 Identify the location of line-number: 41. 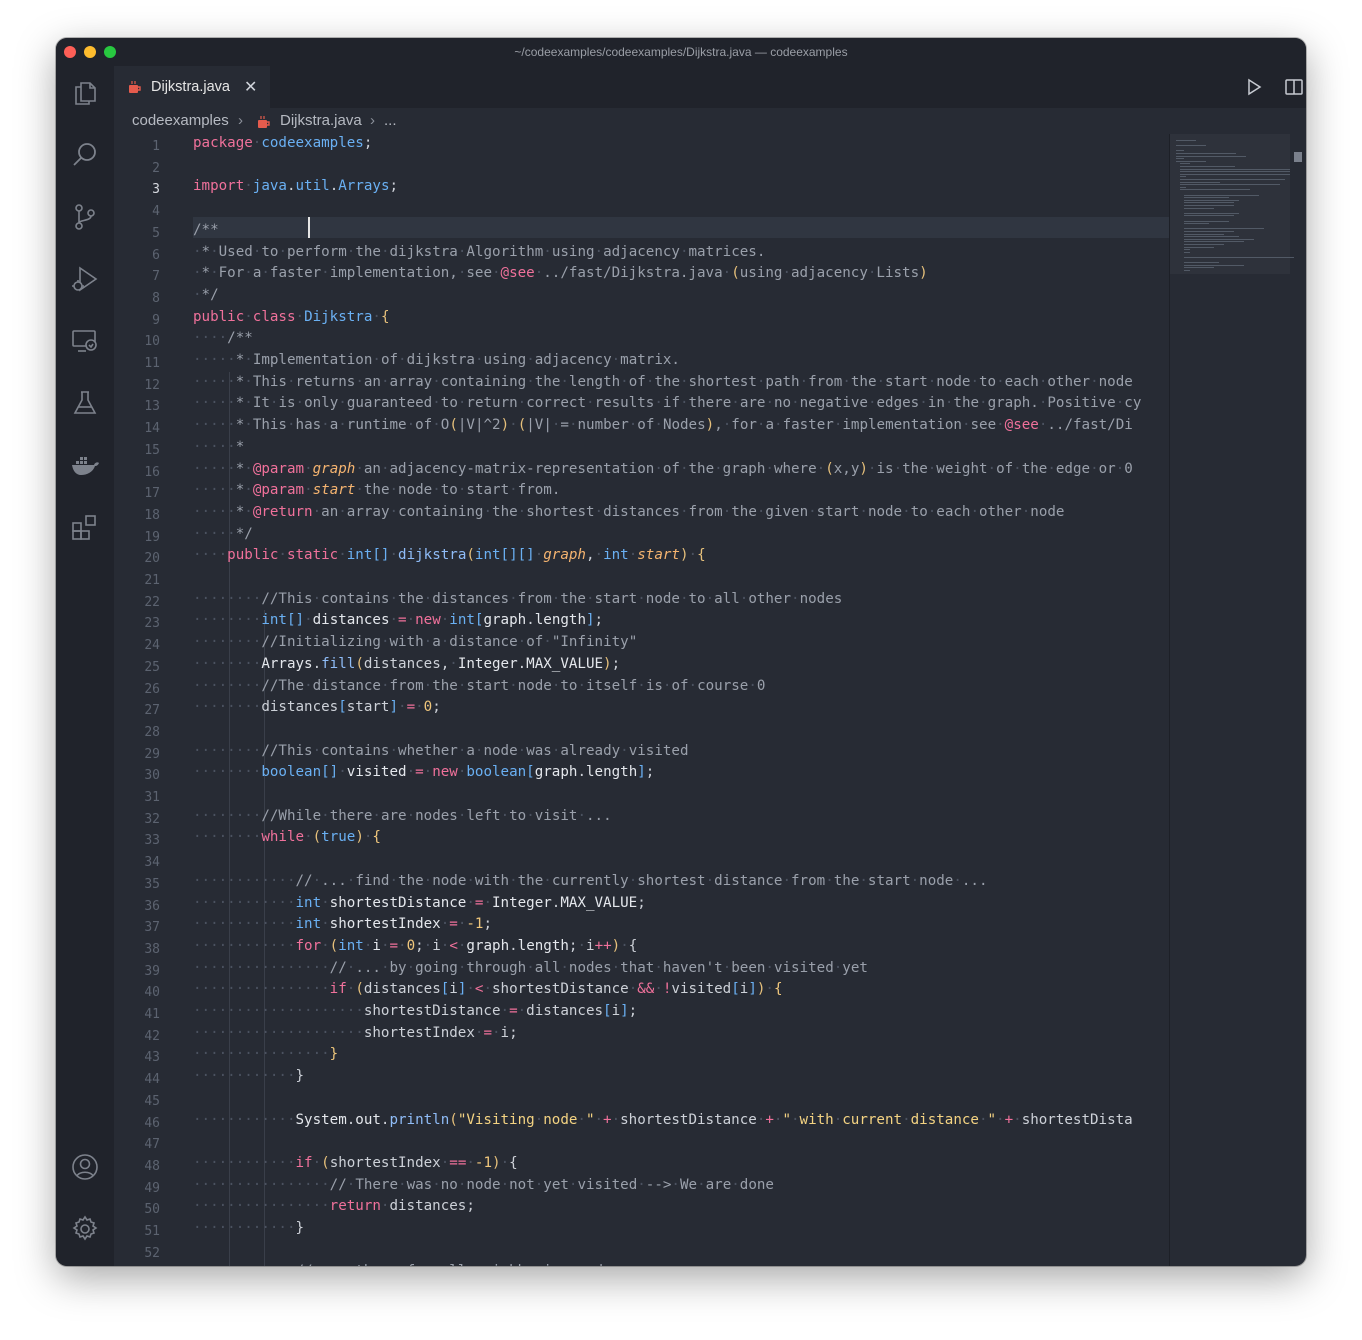
(152, 1014).